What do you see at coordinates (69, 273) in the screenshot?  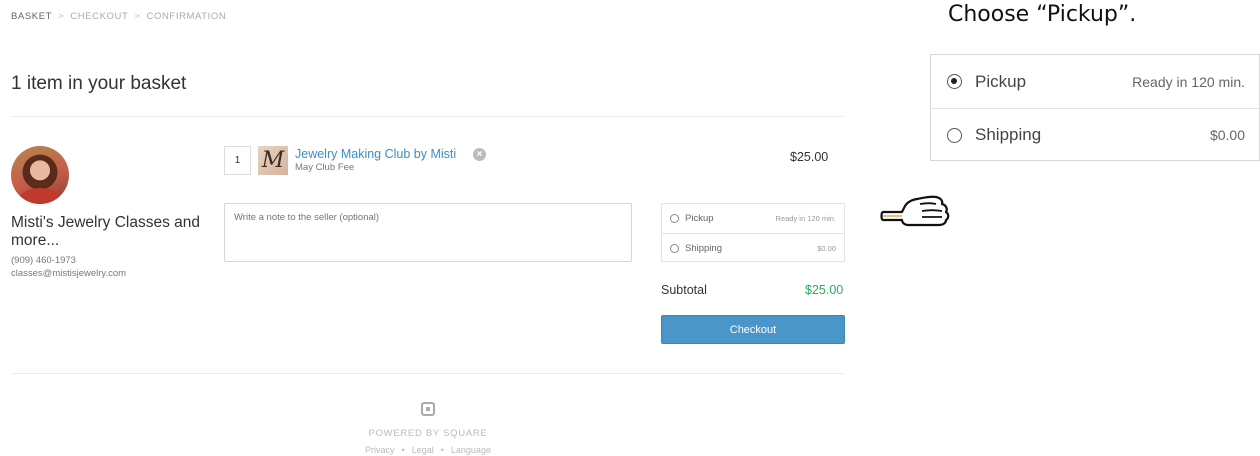 I see `seller-email: classes@mistisjewelry.com` at bounding box center [69, 273].